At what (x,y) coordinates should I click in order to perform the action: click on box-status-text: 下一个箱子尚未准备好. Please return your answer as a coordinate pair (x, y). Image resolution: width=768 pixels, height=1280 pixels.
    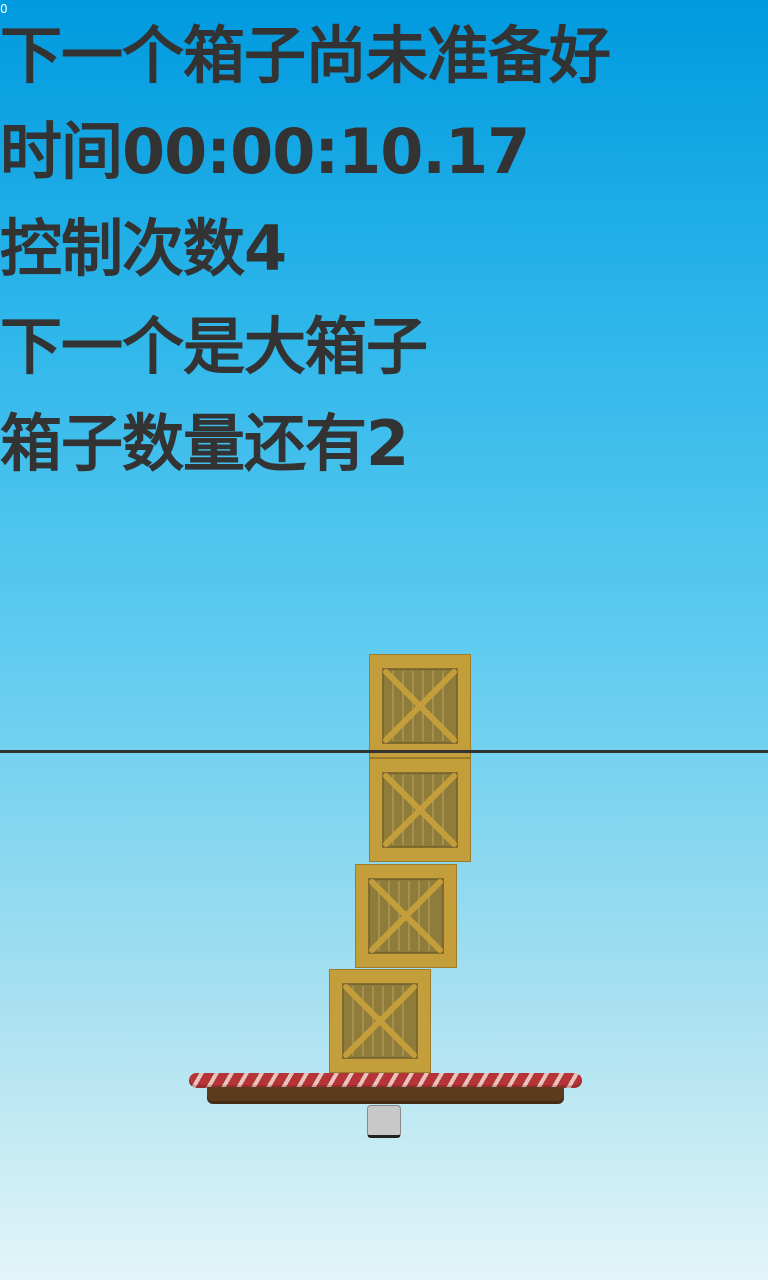
    Looking at the image, I should click on (305, 55).